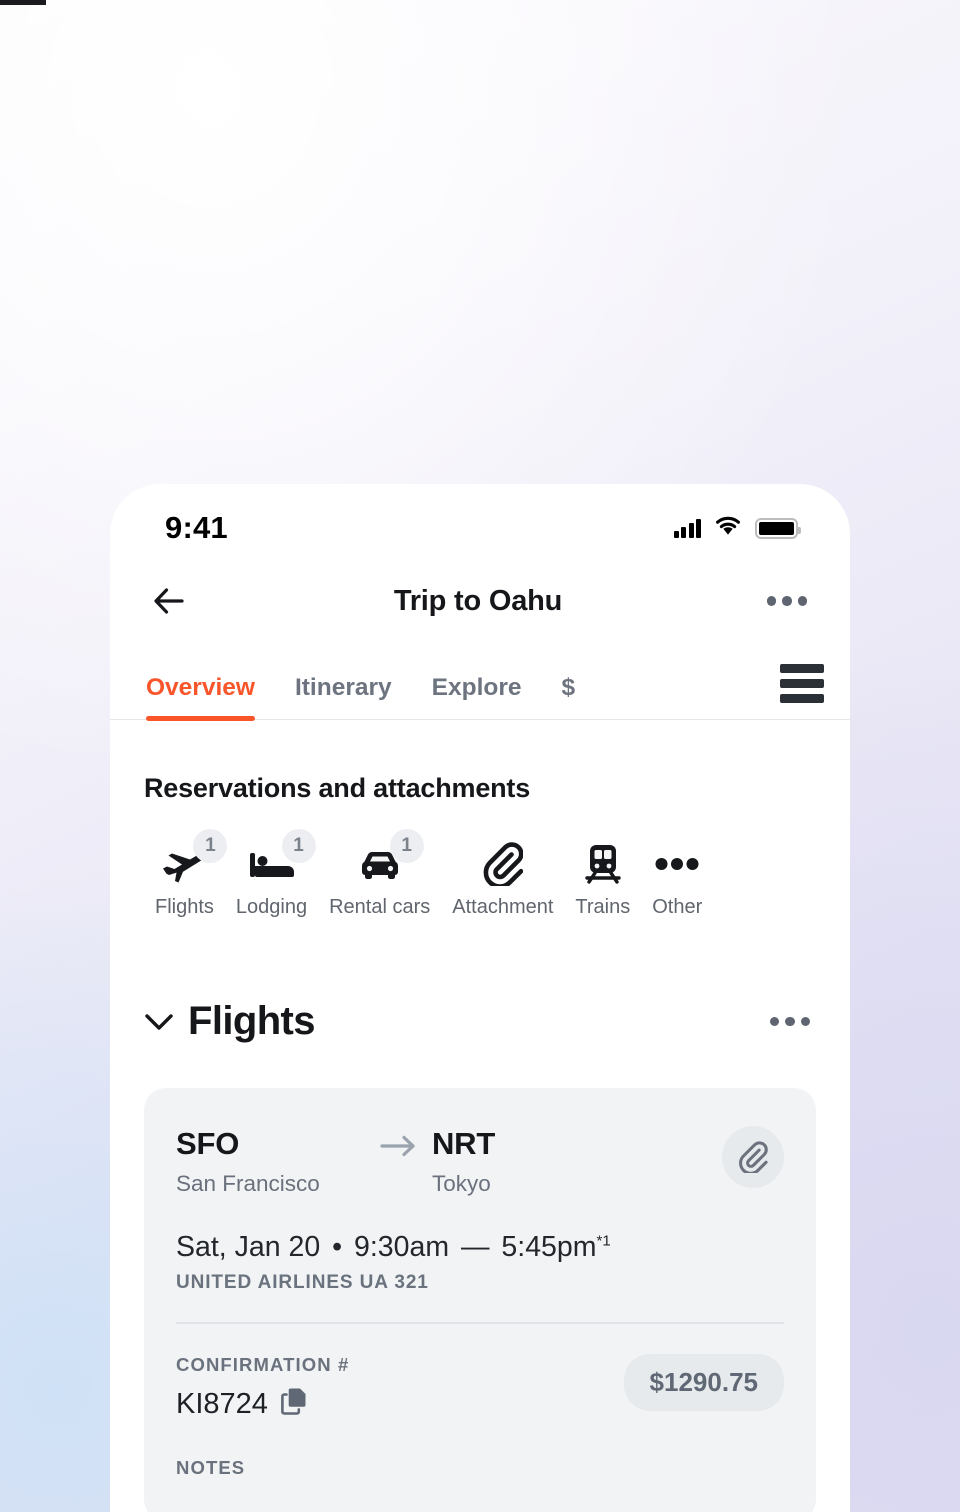 The width and height of the screenshot is (960, 1512). What do you see at coordinates (677, 864) in the screenshot?
I see `ellipsis-icon` at bounding box center [677, 864].